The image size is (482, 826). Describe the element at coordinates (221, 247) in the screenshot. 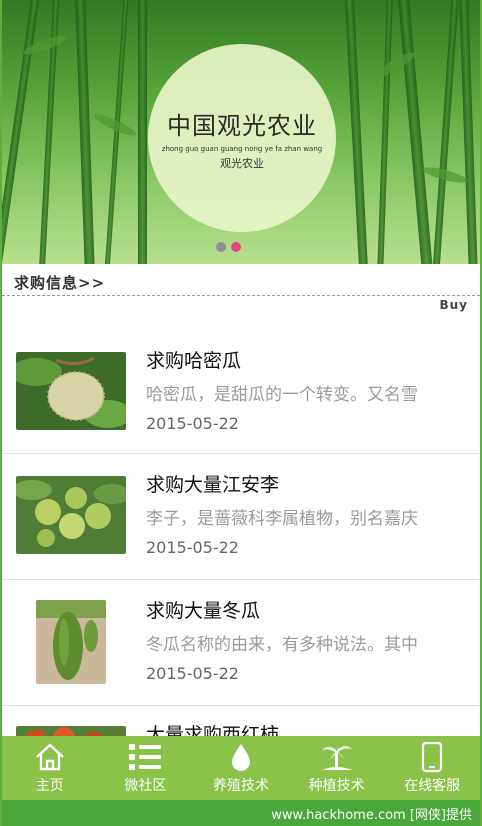

I see `carousel-dot` at that location.